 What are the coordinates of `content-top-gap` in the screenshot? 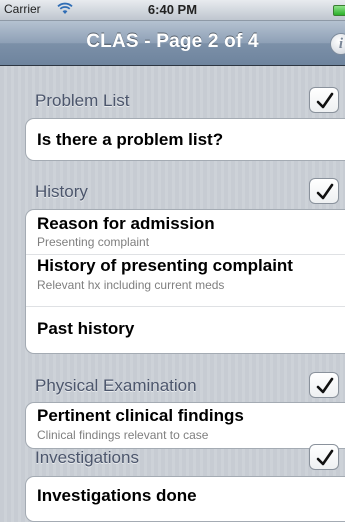 It's located at (172, 75).